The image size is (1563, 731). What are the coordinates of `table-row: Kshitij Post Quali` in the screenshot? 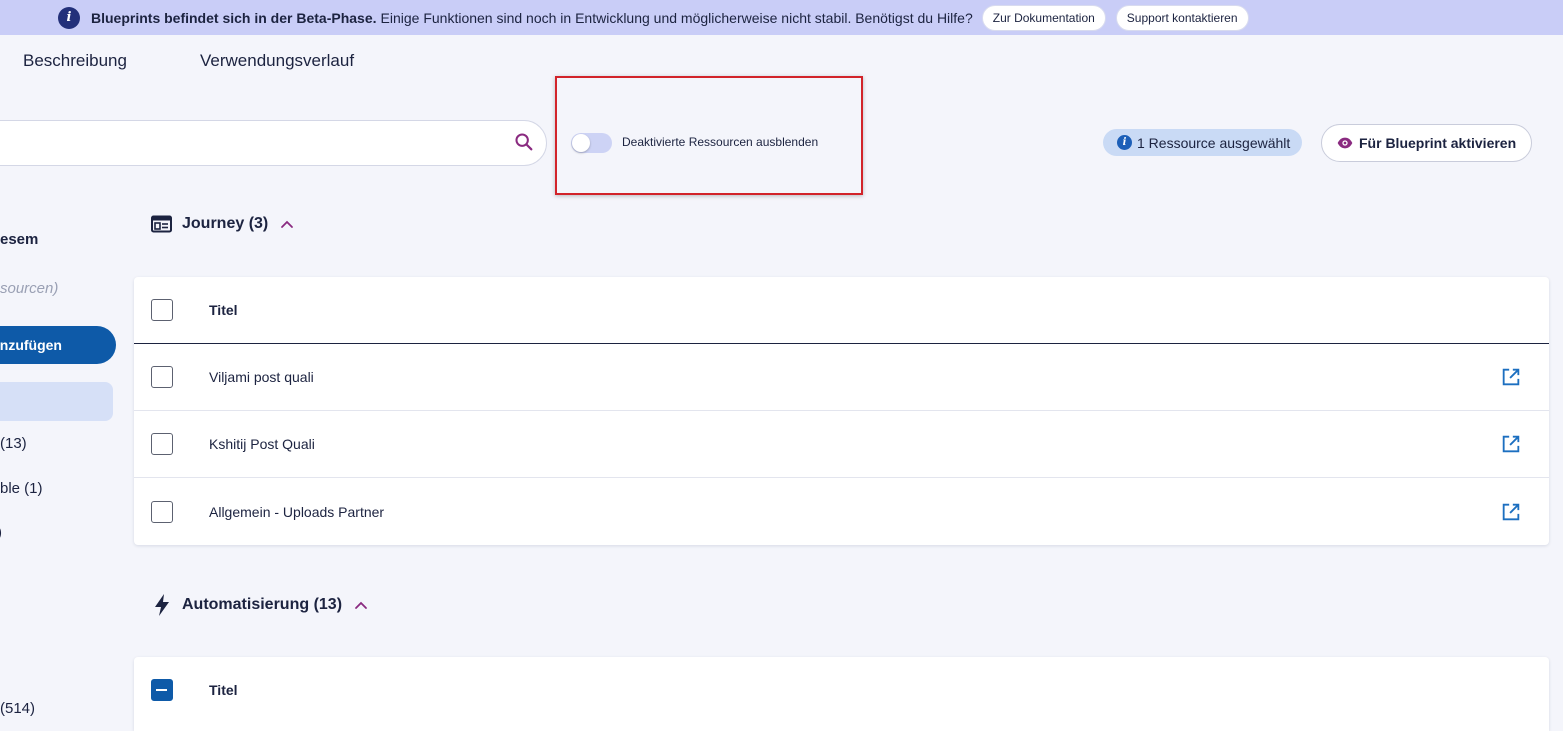 It's located at (841, 444).